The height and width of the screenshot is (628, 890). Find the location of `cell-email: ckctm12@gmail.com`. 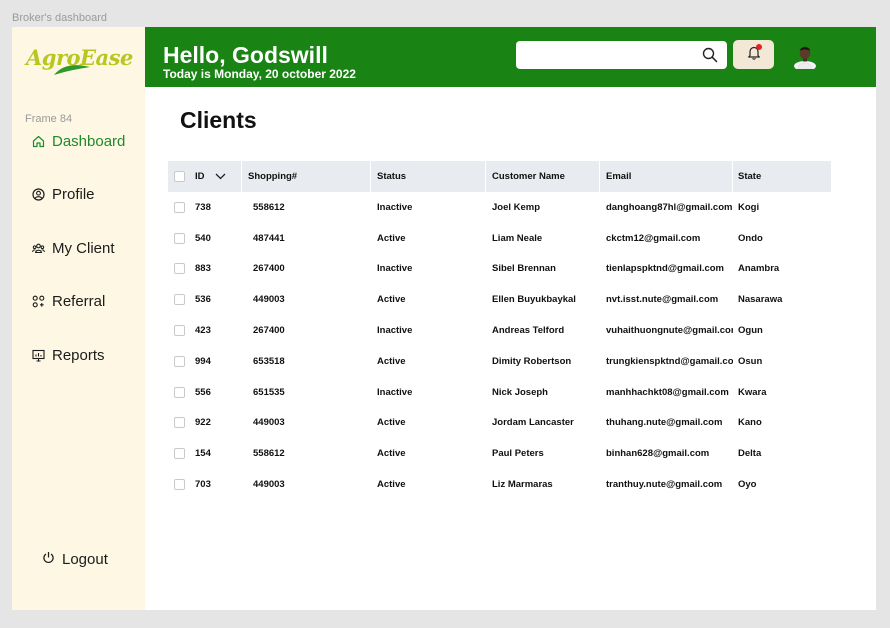

cell-email: ckctm12@gmail.com is located at coordinates (653, 238).